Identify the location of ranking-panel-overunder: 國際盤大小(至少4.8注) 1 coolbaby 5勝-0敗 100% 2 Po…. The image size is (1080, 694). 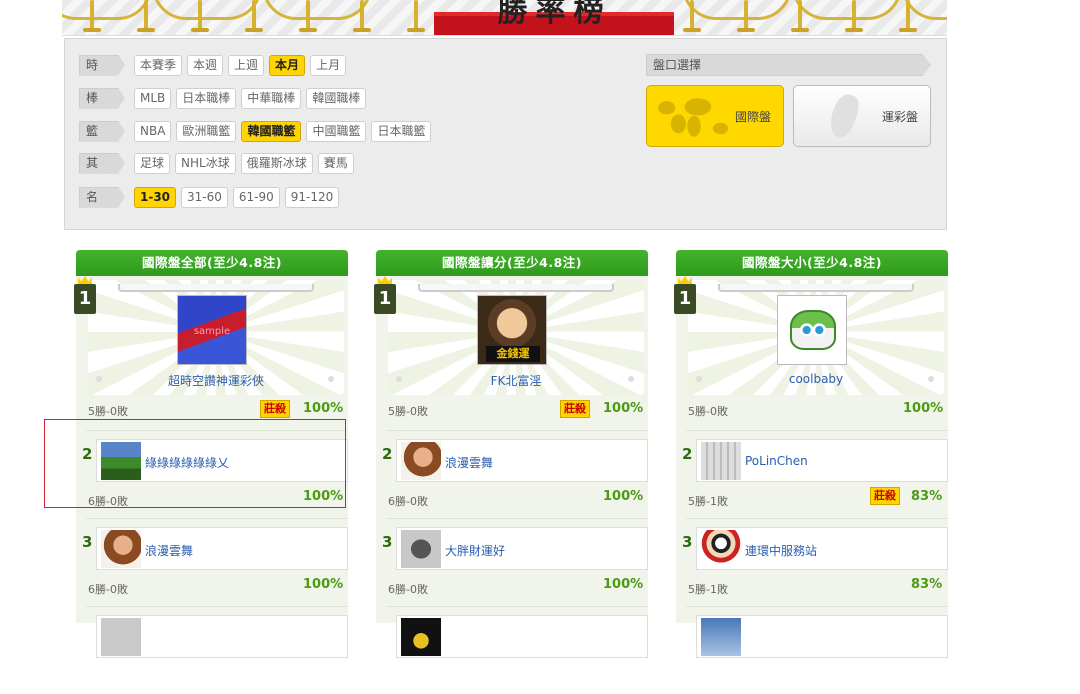
(811, 454).